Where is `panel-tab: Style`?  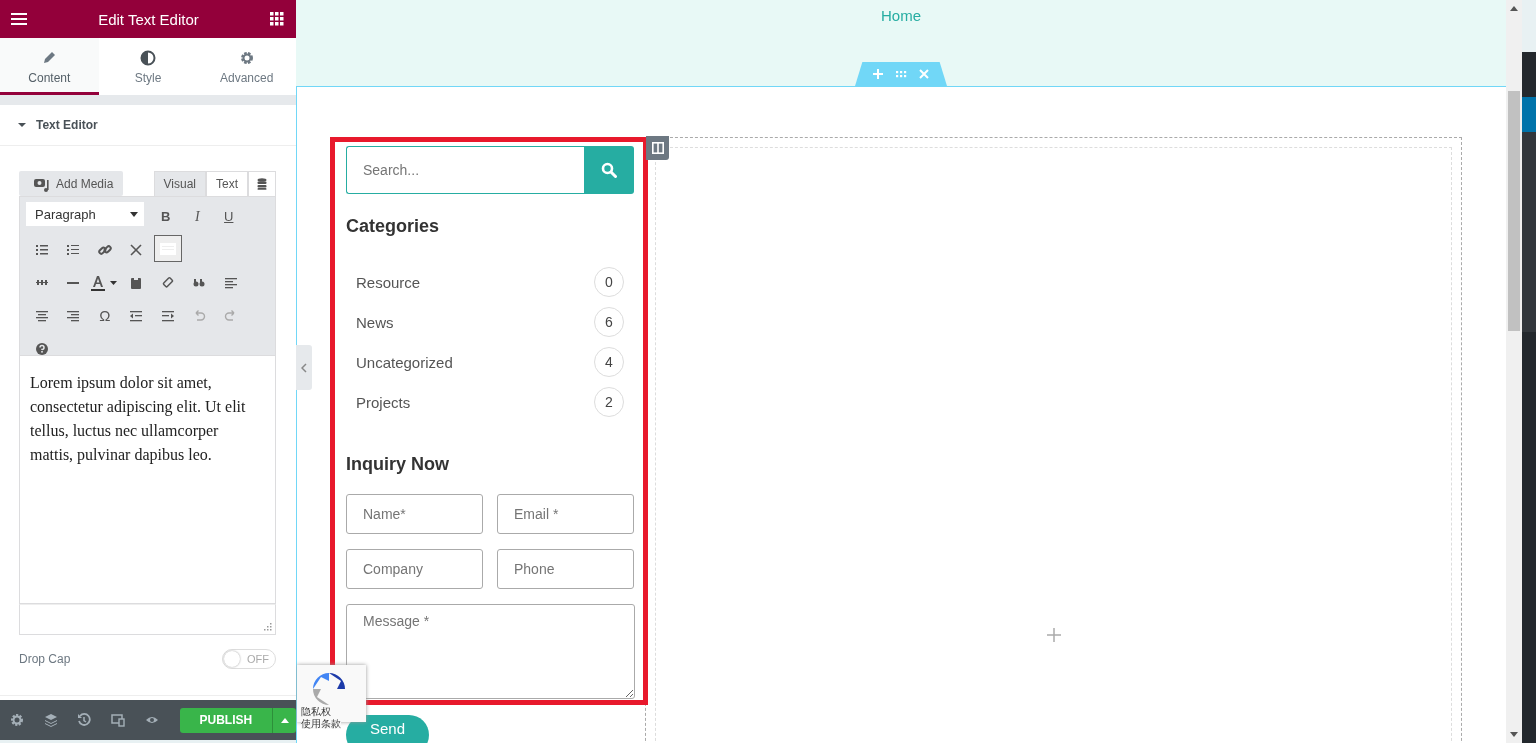
panel-tab: Style is located at coordinates (148, 66).